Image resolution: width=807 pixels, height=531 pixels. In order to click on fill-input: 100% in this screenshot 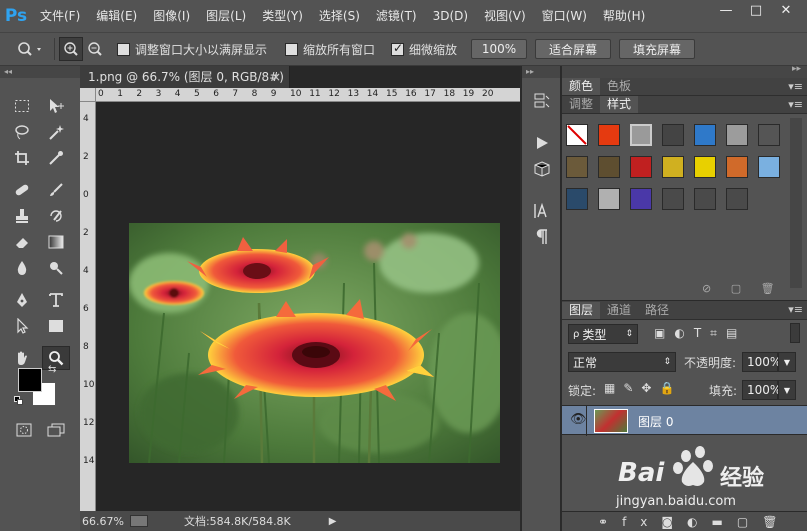, I will do `click(761, 390)`.